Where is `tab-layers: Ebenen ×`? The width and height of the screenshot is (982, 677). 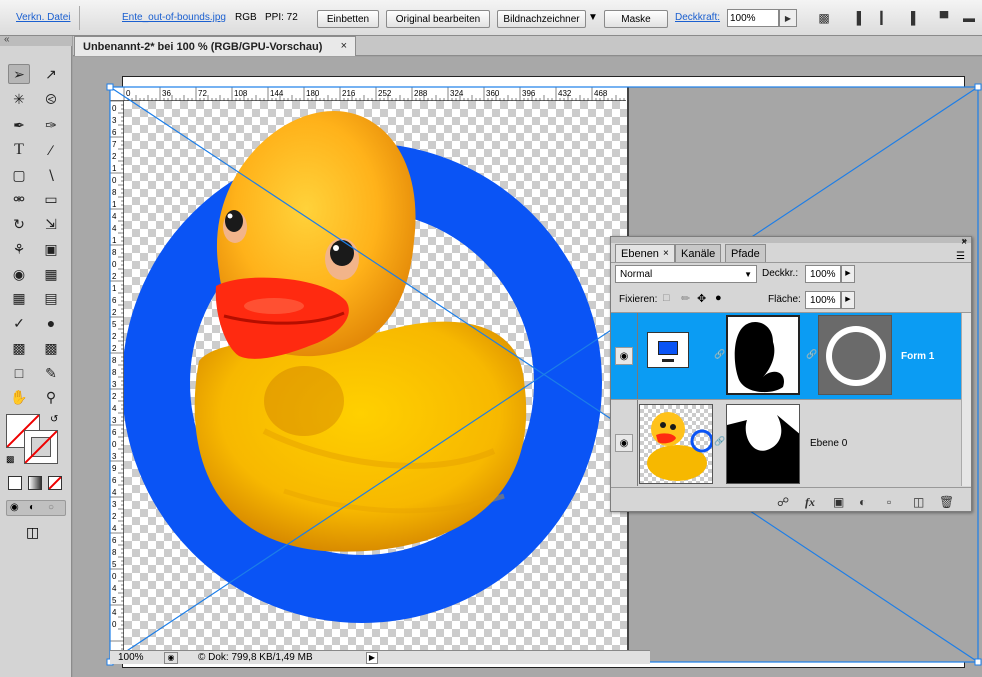
tab-layers: Ebenen × is located at coordinates (645, 253).